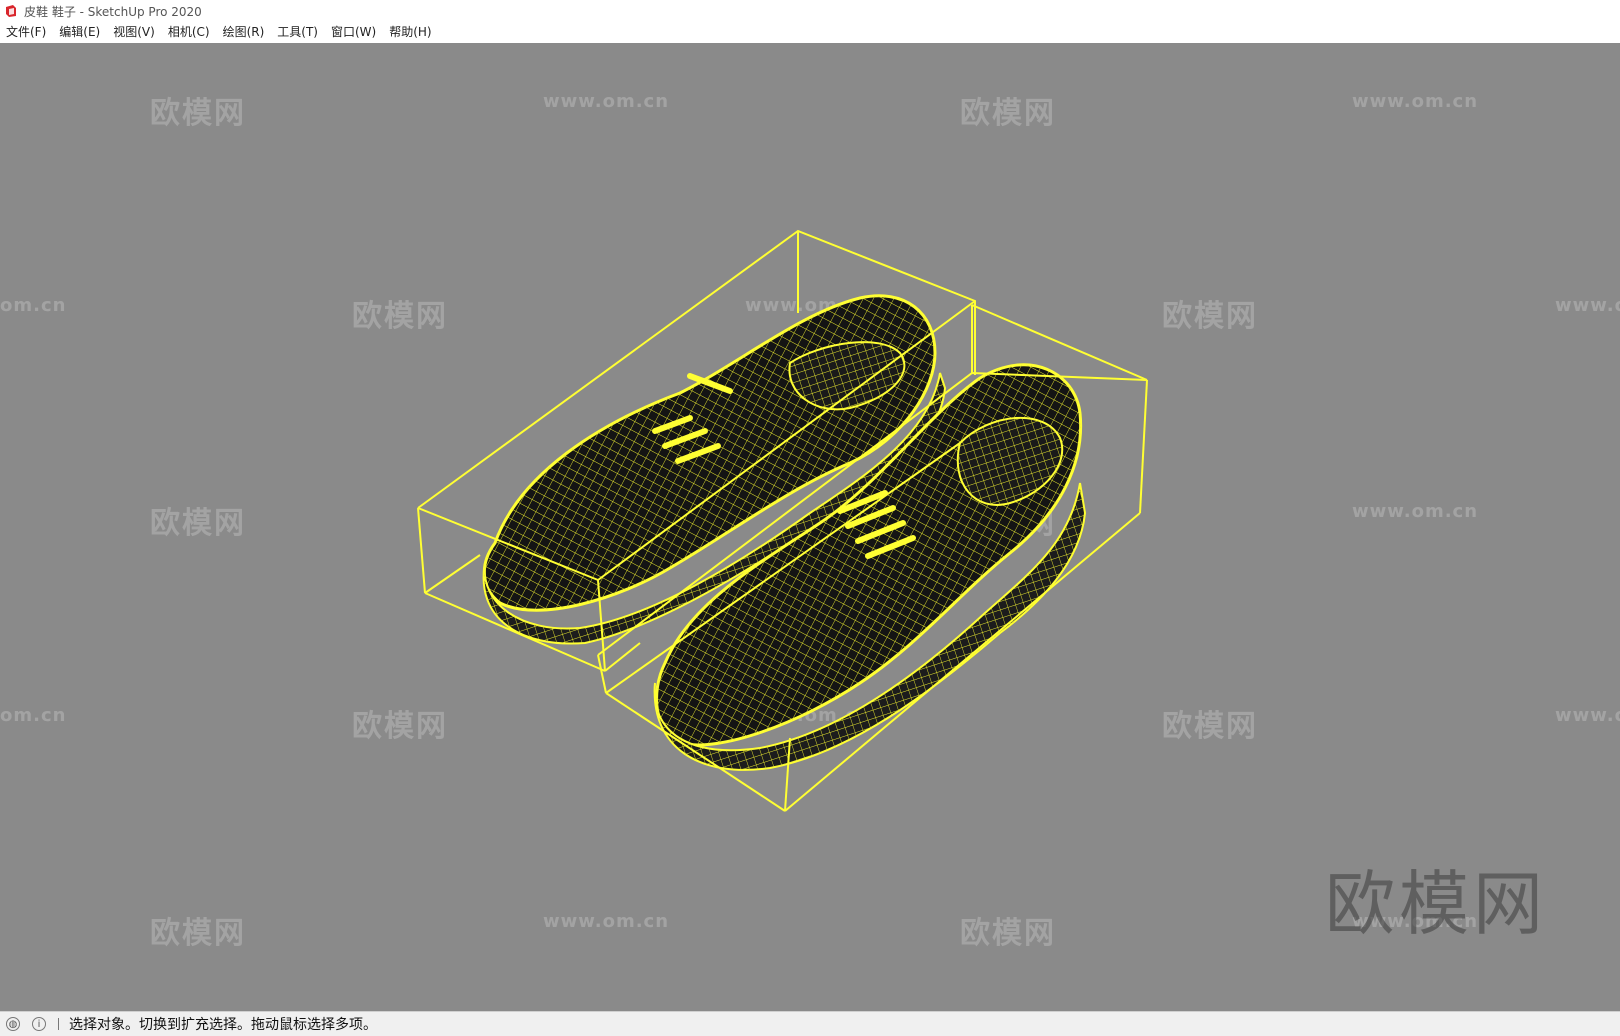 The image size is (1620, 1036). Describe the element at coordinates (354, 32) in the screenshot. I see `menu-window: 窗口(W)` at that location.